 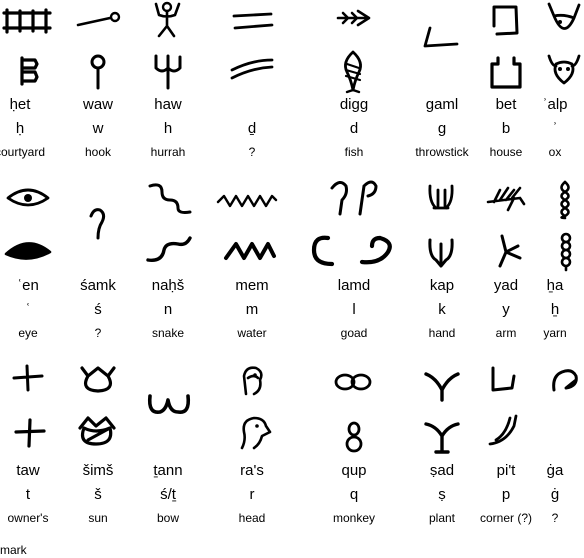 I want to click on letter-name: qup, so click(x=354, y=470).